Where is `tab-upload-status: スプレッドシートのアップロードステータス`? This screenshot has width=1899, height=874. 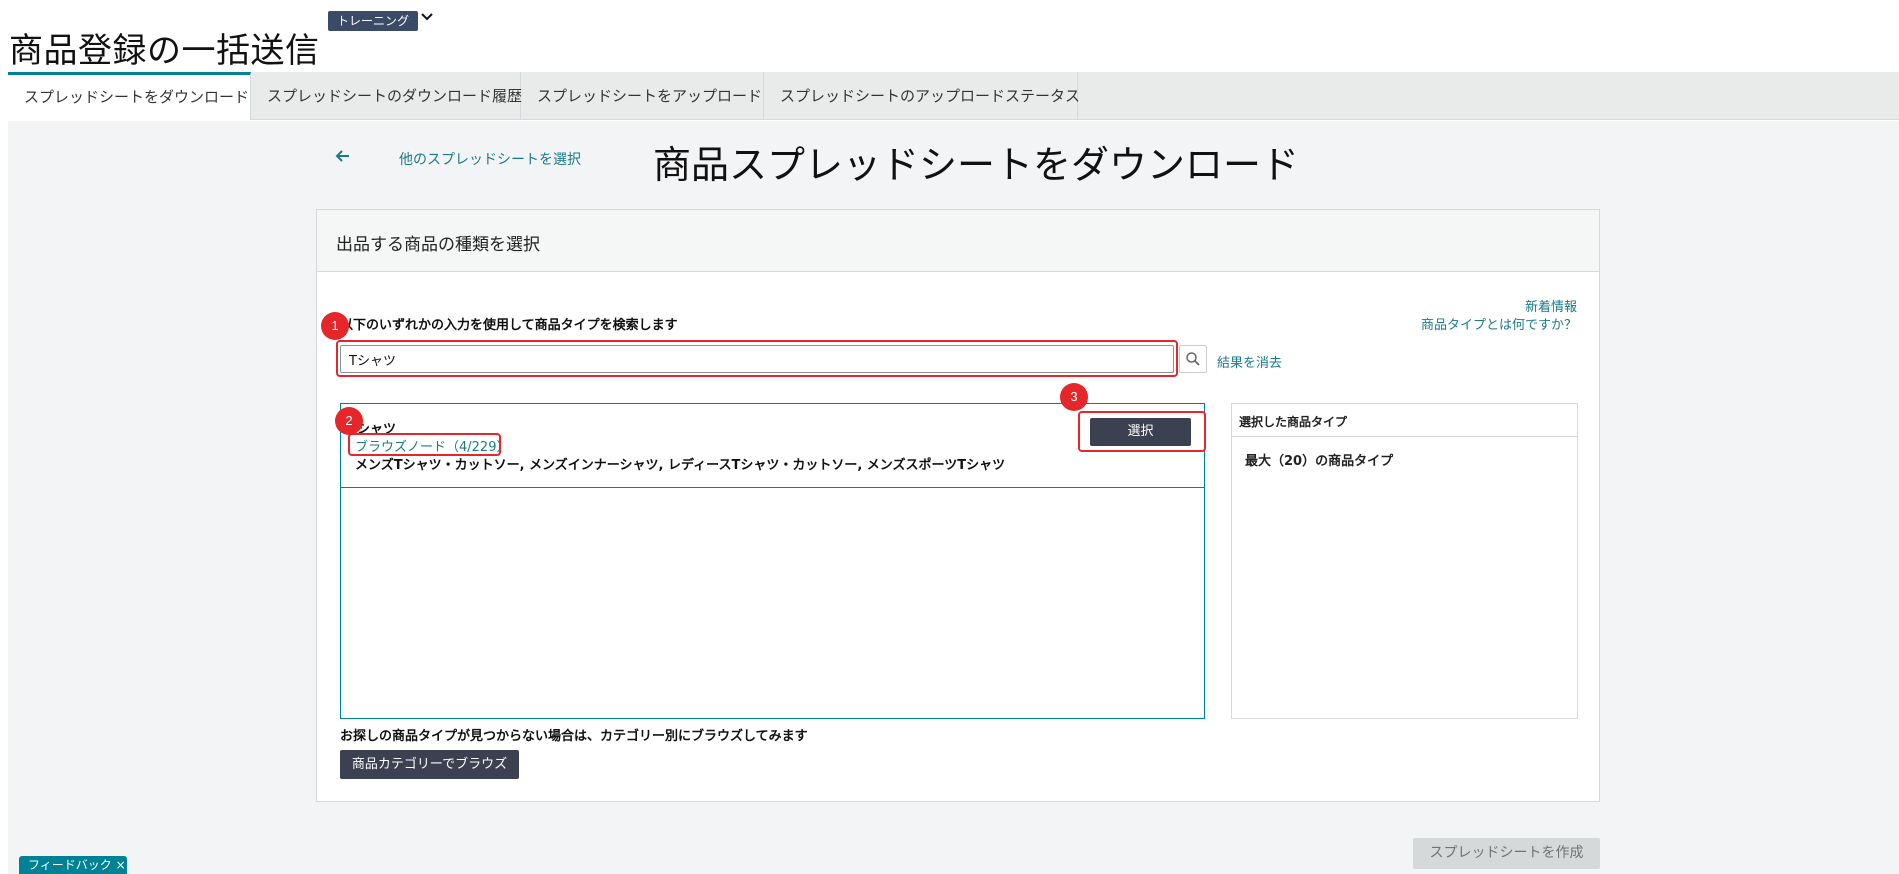
tab-upload-status: スプレッドシートのアップロードステータス is located at coordinates (922, 96).